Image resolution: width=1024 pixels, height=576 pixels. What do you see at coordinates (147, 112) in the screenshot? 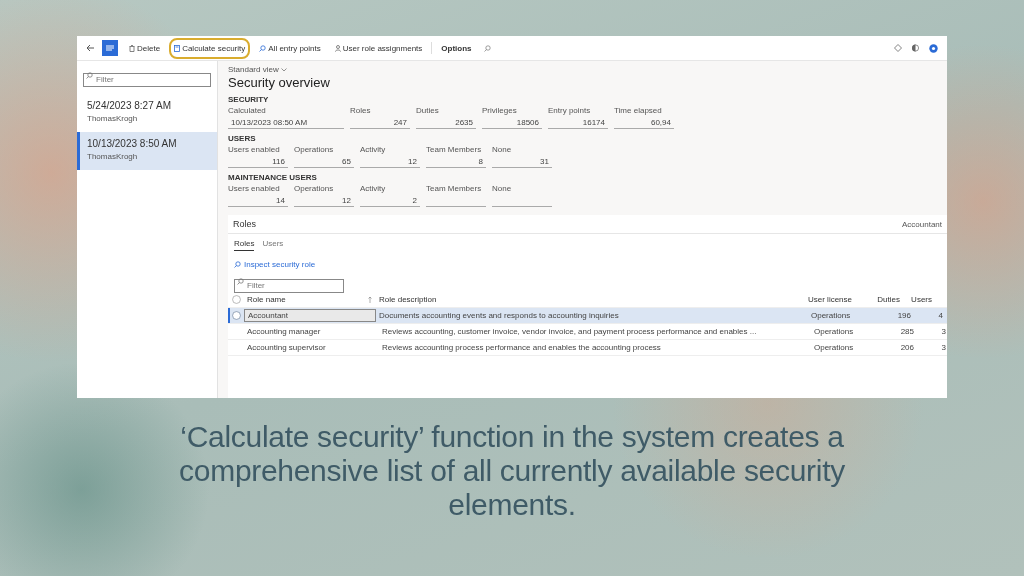
I see `list-item: 5/24/2023 8:27 AM ThomasKrogh` at bounding box center [147, 112].